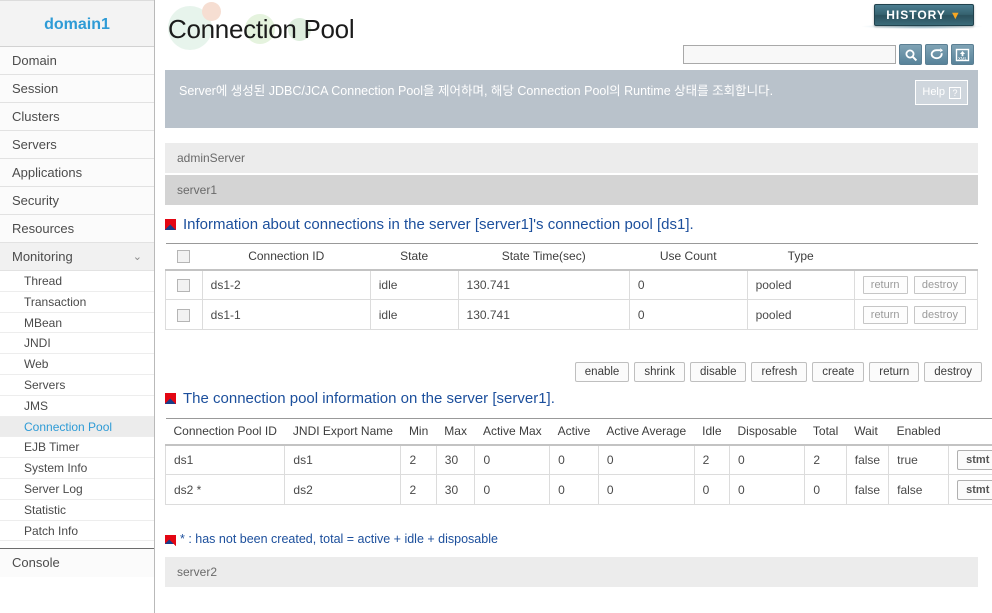  I want to click on create-button: create, so click(838, 372).